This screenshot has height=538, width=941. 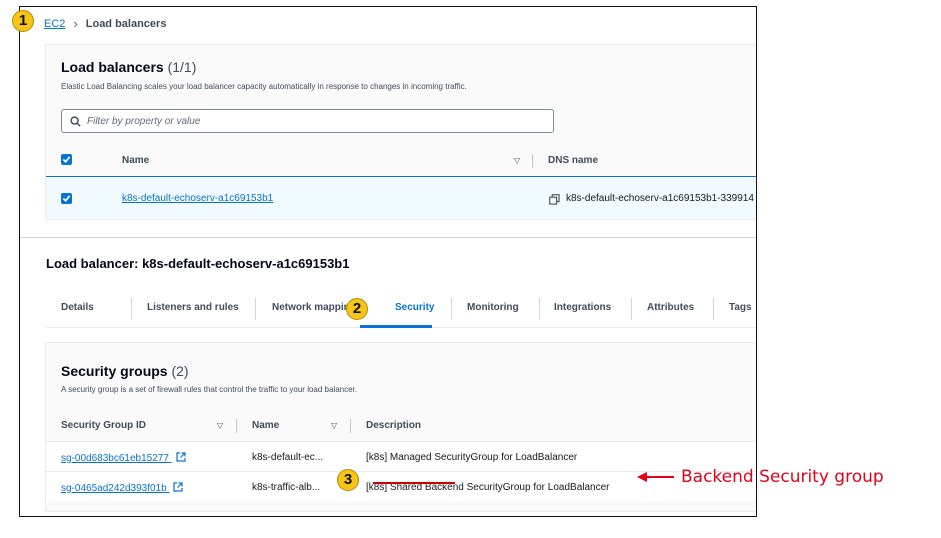 I want to click on tab-security: Security, so click(x=414, y=307).